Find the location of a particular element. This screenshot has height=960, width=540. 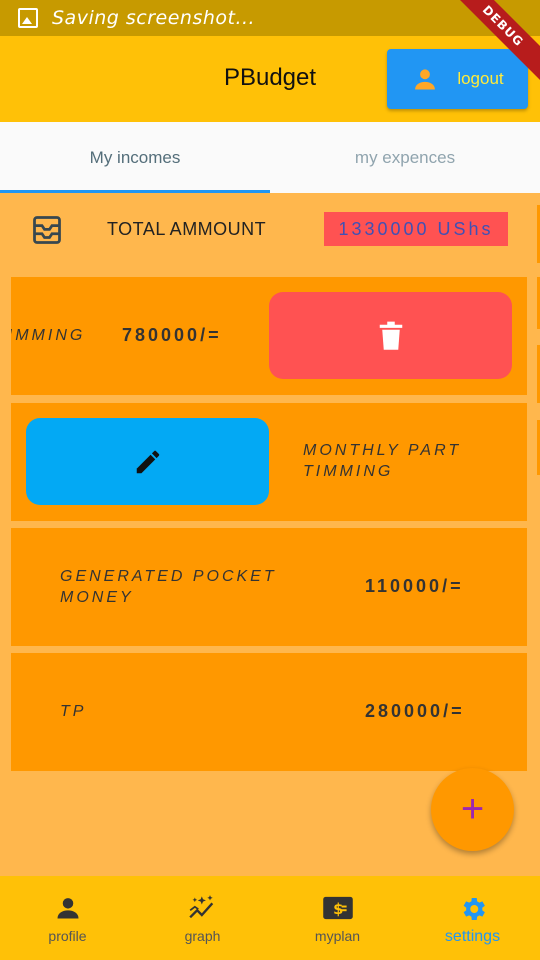

income-card: TIMMING 780000/= is located at coordinates (269, 336).